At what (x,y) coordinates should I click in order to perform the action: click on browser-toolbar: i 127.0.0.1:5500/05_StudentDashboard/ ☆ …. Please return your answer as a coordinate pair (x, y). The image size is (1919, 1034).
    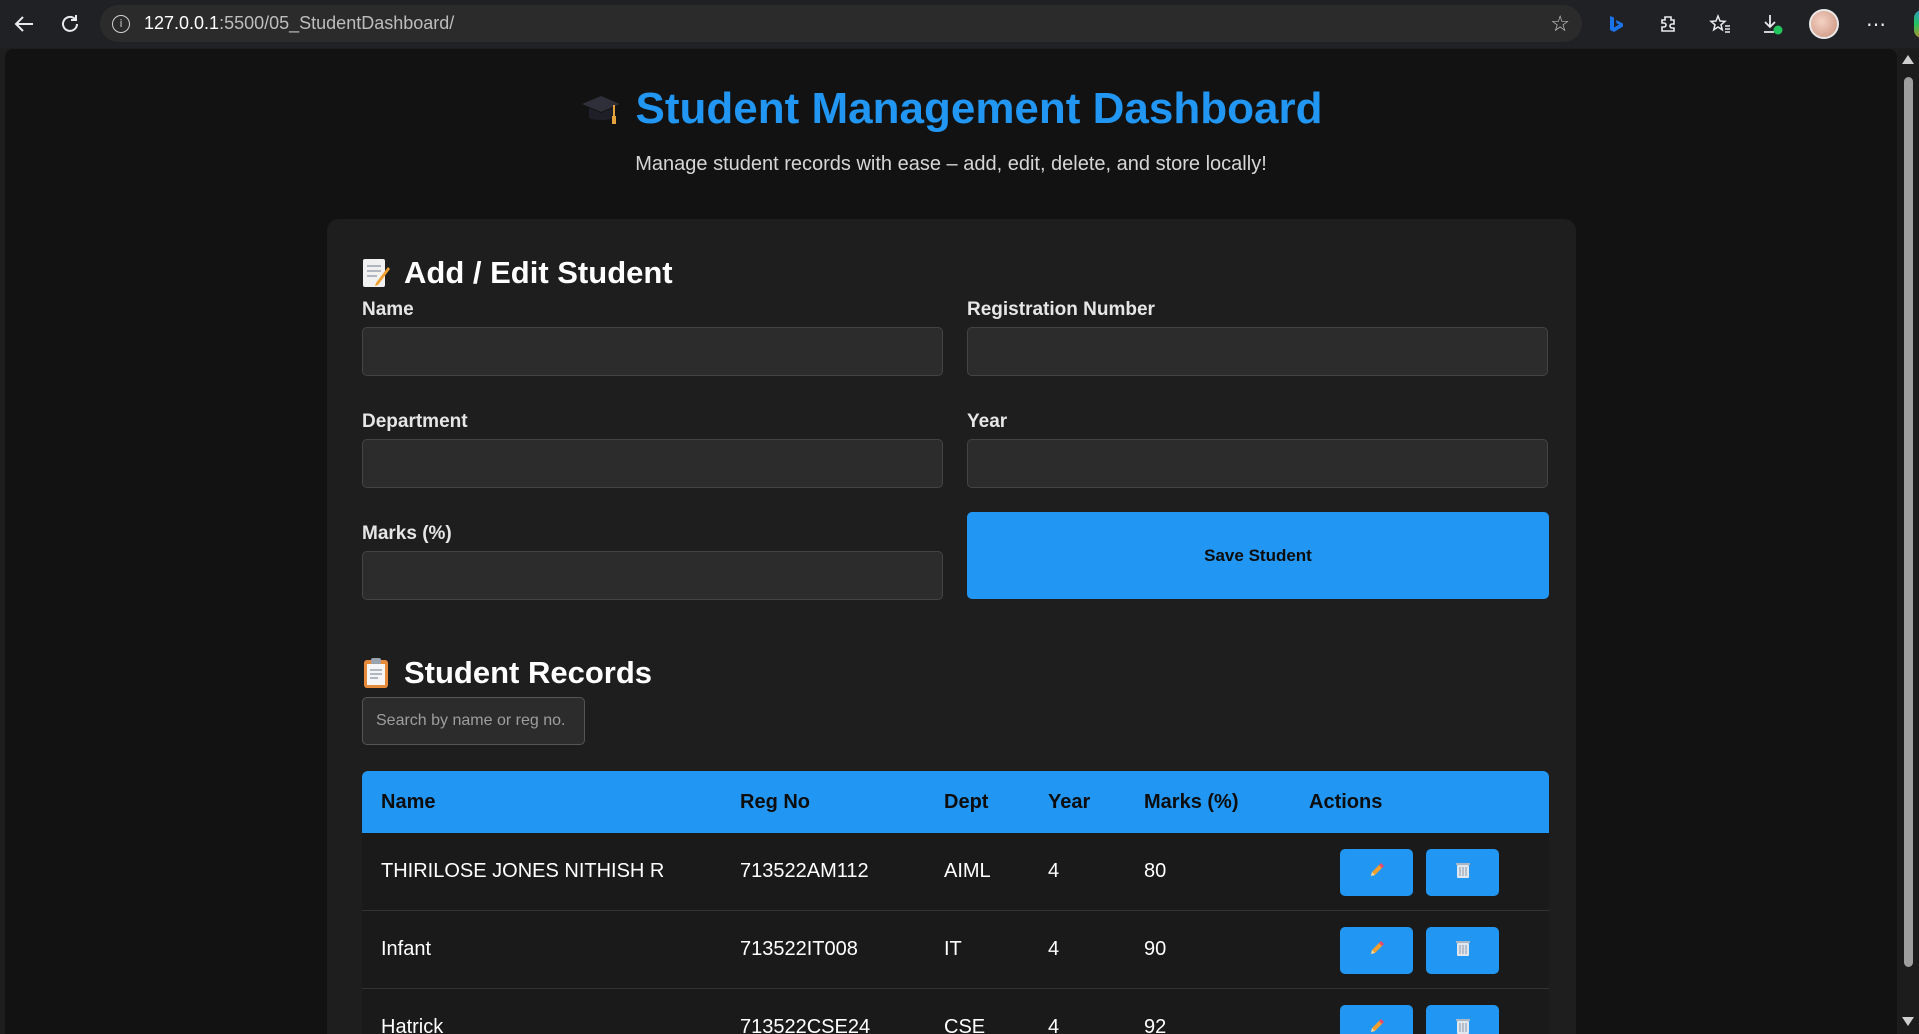
    Looking at the image, I should click on (959, 24).